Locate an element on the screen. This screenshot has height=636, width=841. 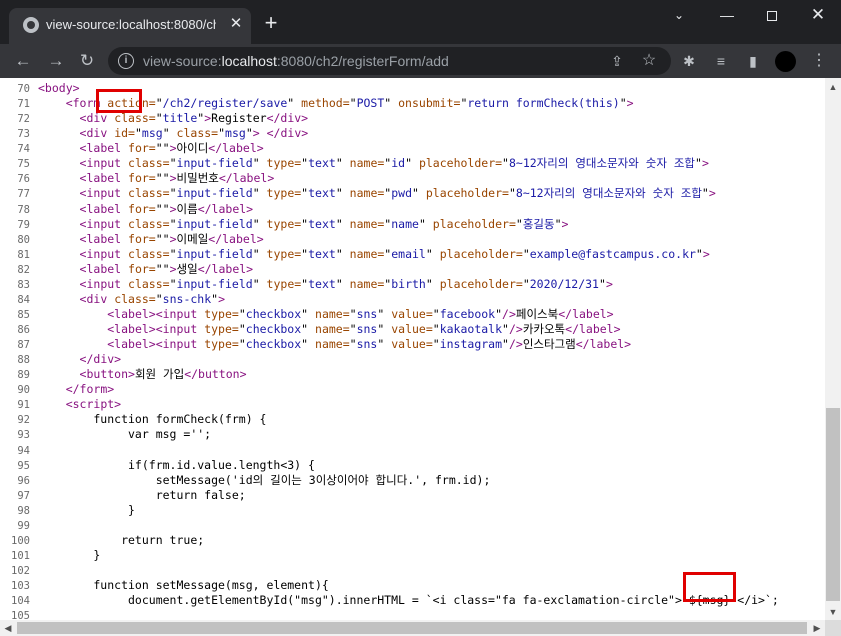
profile-avatar is located at coordinates (785, 61).